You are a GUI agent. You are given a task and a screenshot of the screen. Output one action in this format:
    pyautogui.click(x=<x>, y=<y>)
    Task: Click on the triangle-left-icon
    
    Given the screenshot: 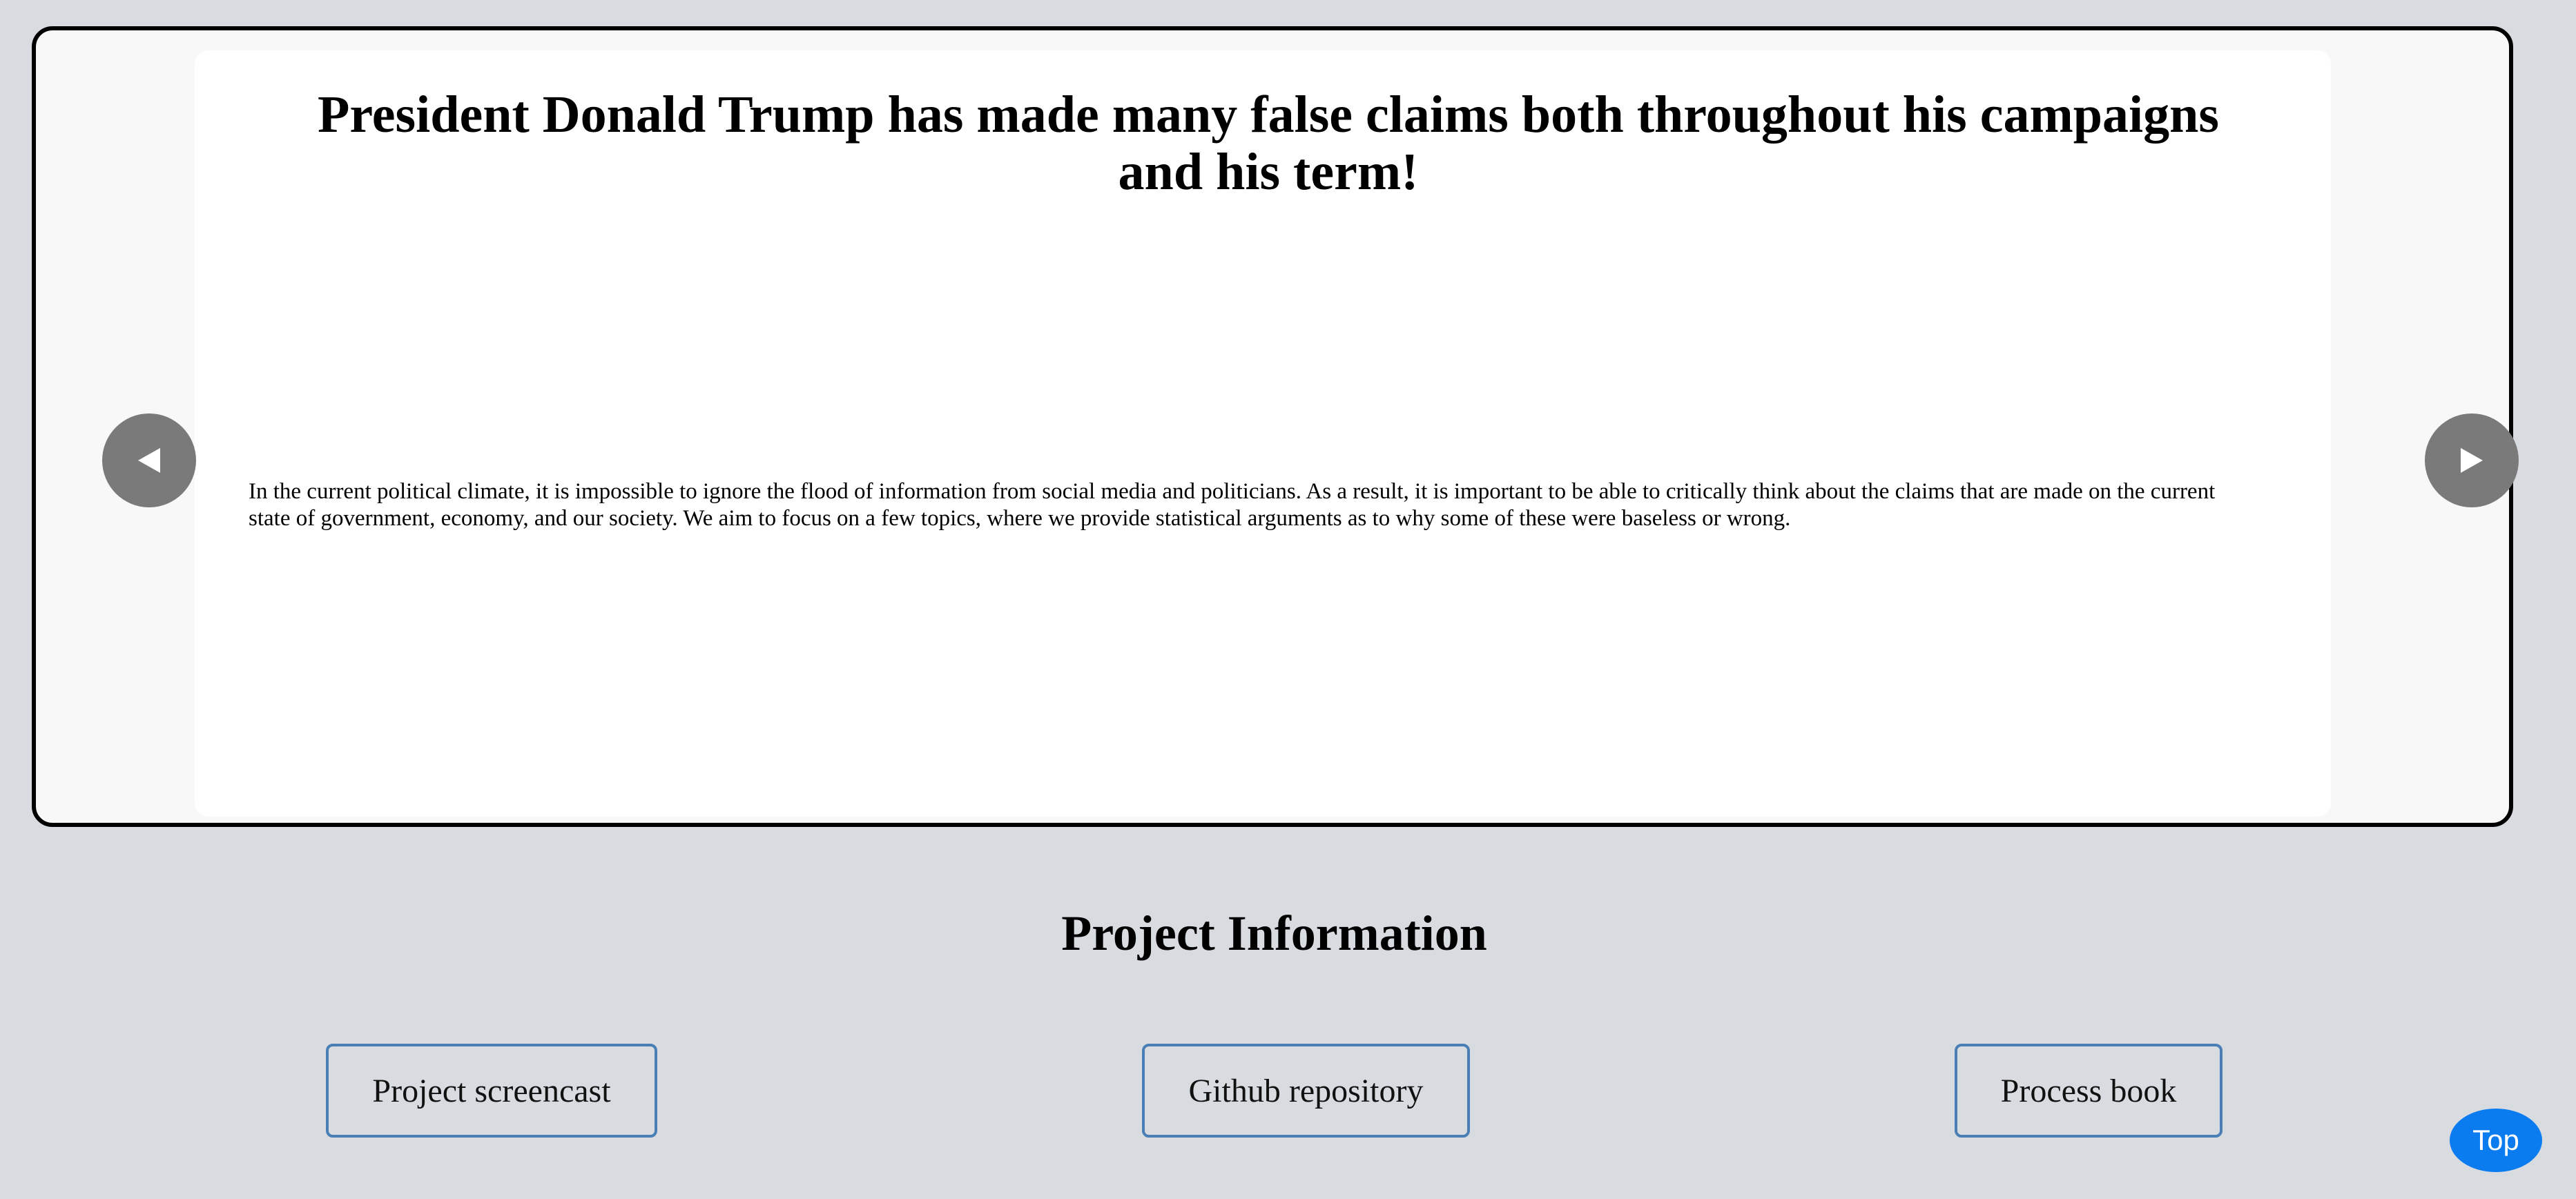 What is the action you would take?
    pyautogui.click(x=149, y=460)
    